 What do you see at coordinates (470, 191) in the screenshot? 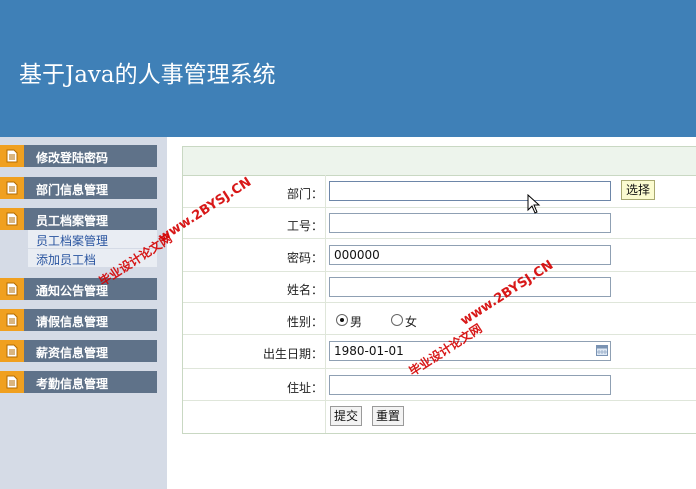
I see `department-input` at bounding box center [470, 191].